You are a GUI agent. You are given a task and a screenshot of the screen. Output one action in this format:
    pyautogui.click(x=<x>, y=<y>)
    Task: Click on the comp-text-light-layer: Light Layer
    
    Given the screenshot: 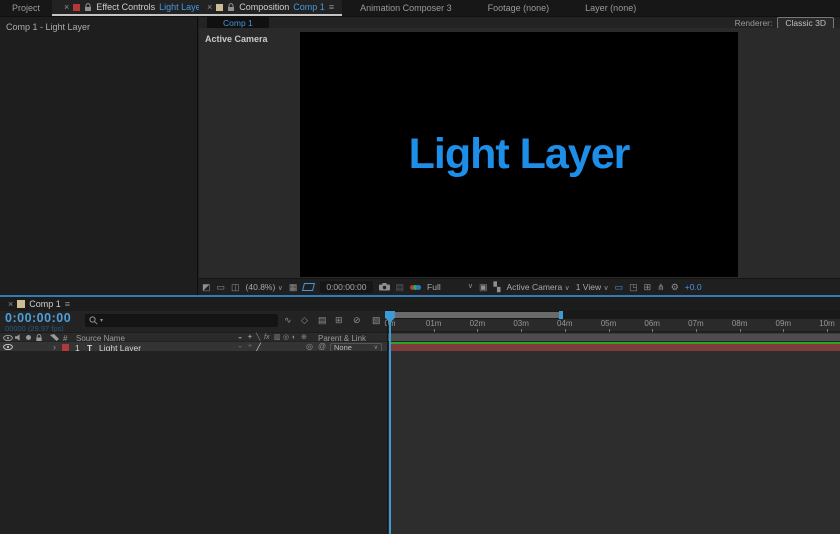 What is the action you would take?
    pyautogui.click(x=519, y=154)
    